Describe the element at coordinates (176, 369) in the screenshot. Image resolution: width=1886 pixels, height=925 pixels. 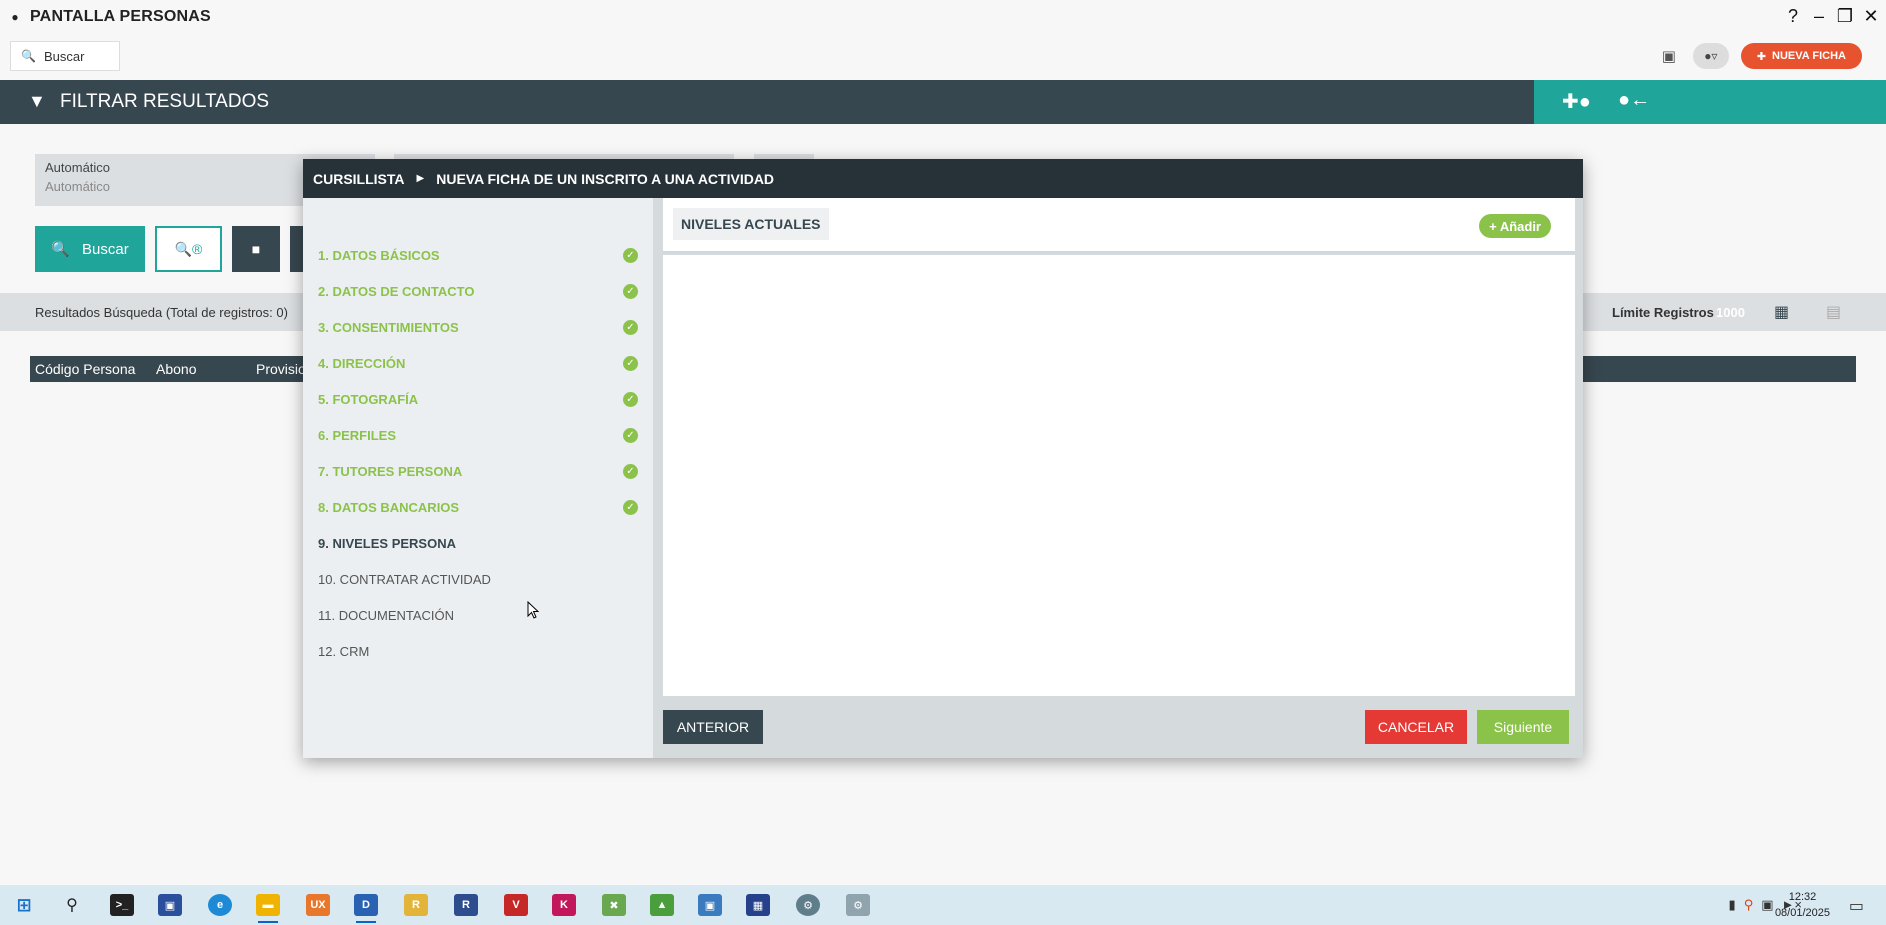
I see `column-abono: Abono` at that location.